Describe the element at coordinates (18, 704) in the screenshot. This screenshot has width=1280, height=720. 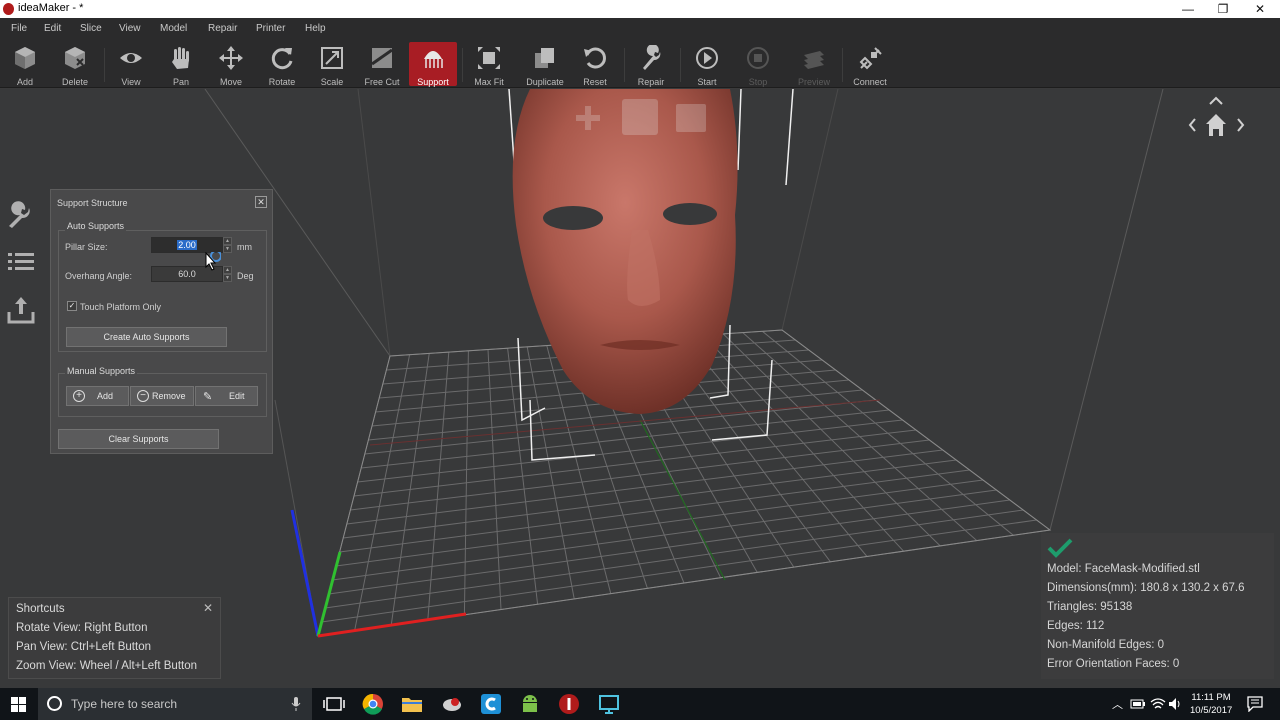
I see `windows-start-icon` at that location.